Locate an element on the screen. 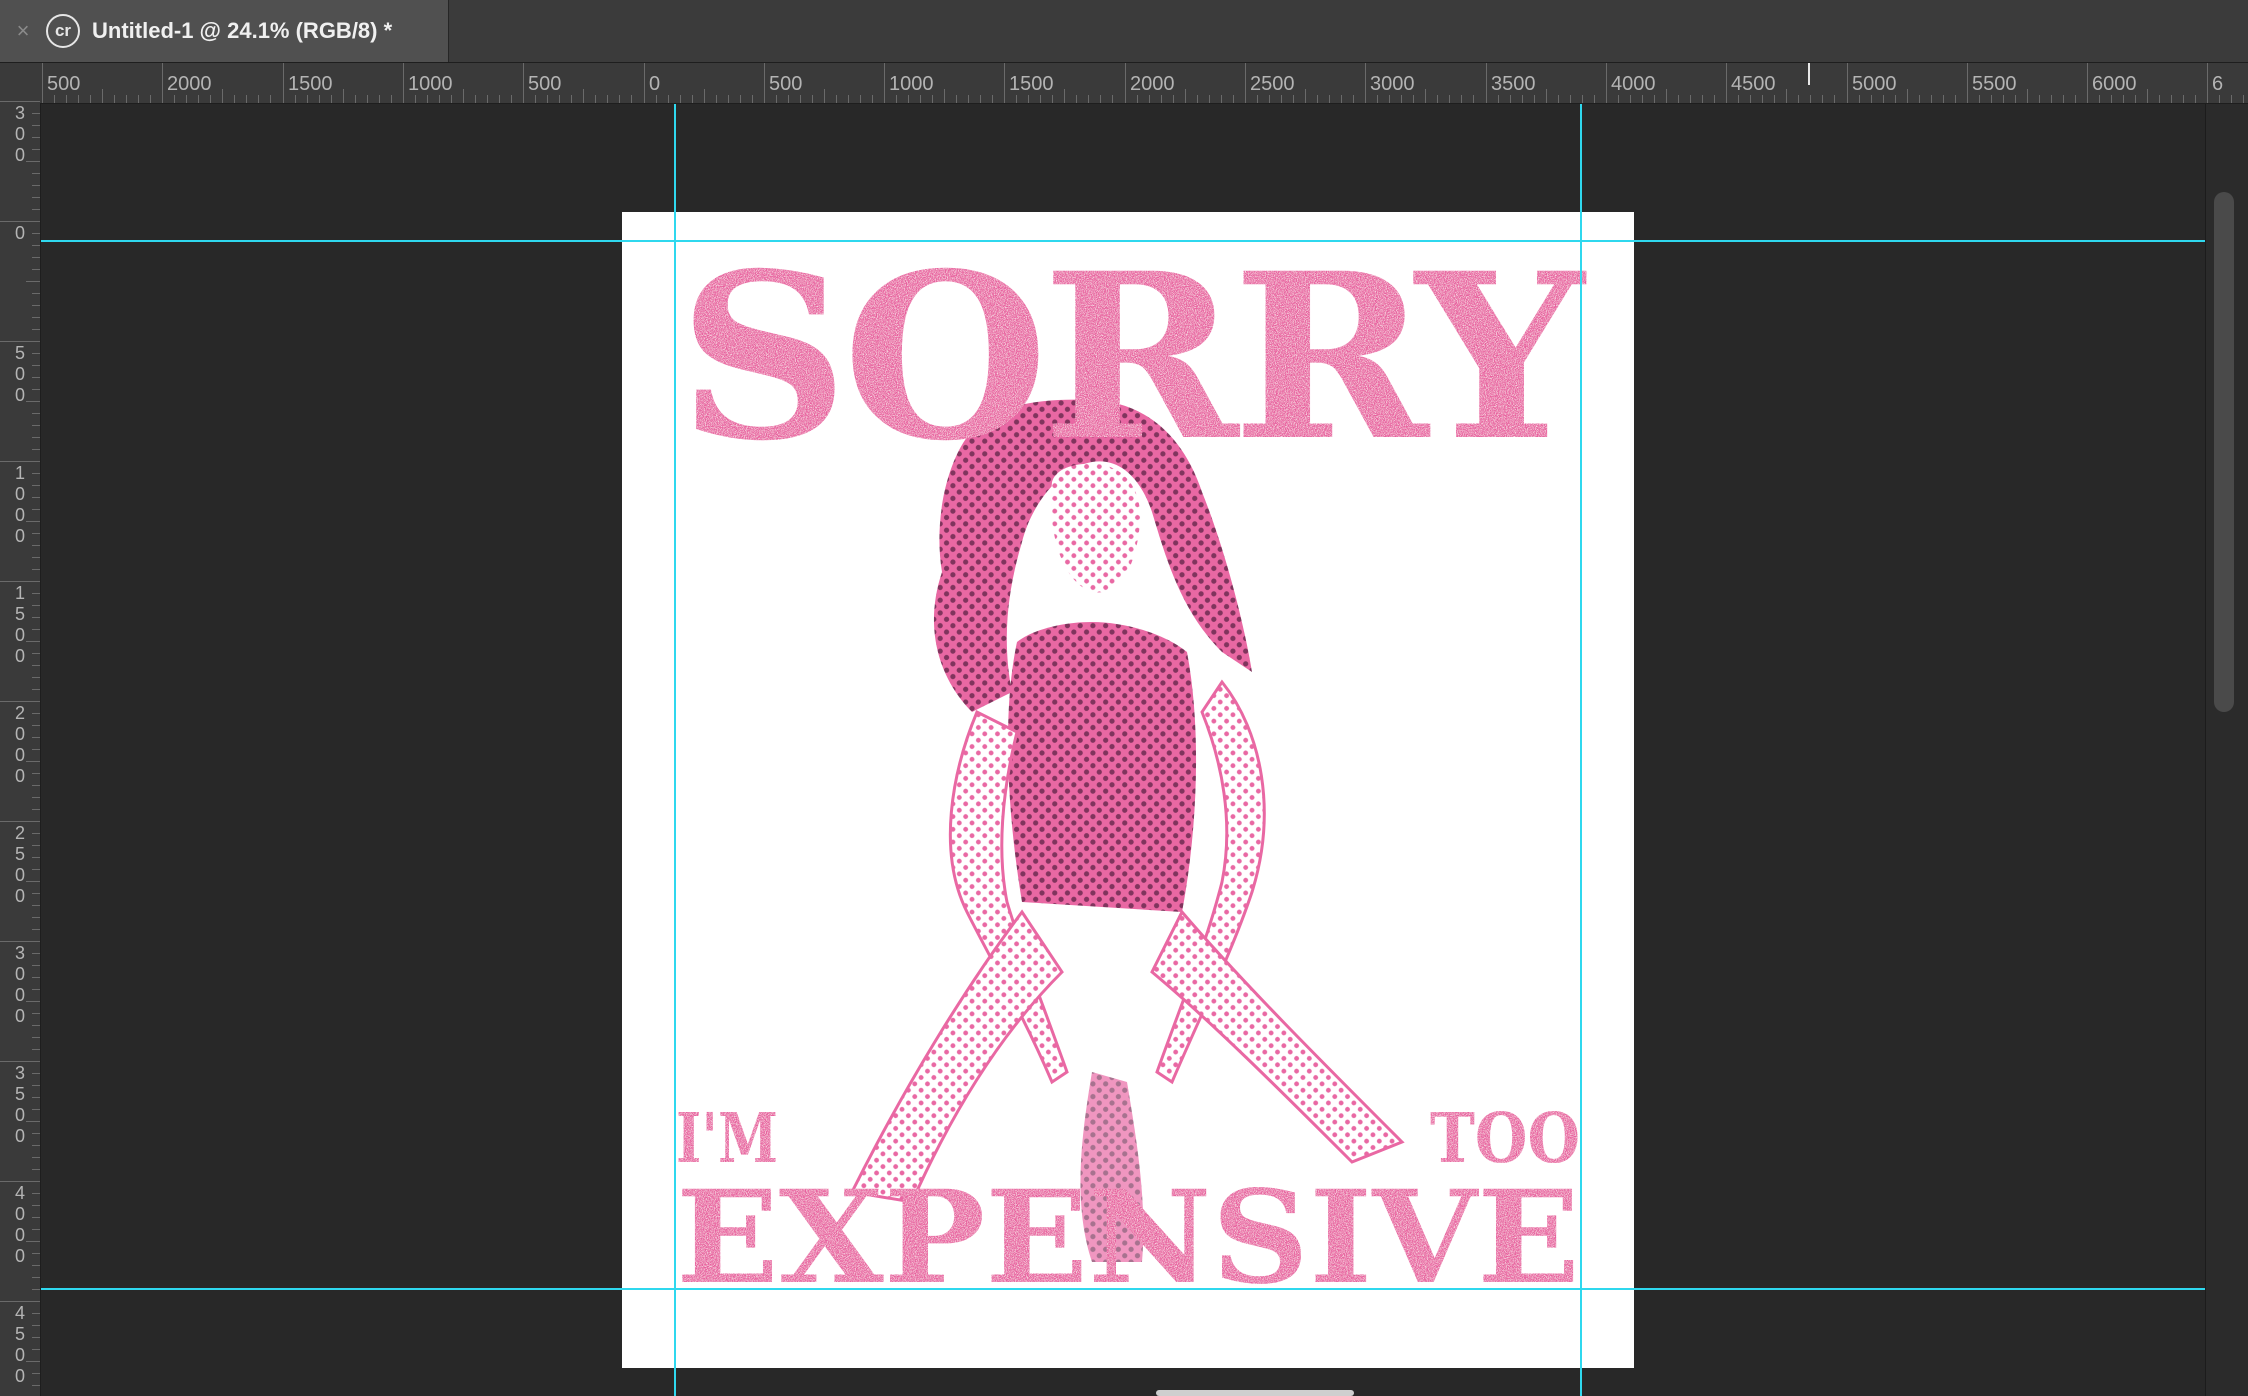 This screenshot has width=2248, height=1396. document-tab: × cr Untitled-1 @ 24.1% (RGB/8) * is located at coordinates (224, 31).